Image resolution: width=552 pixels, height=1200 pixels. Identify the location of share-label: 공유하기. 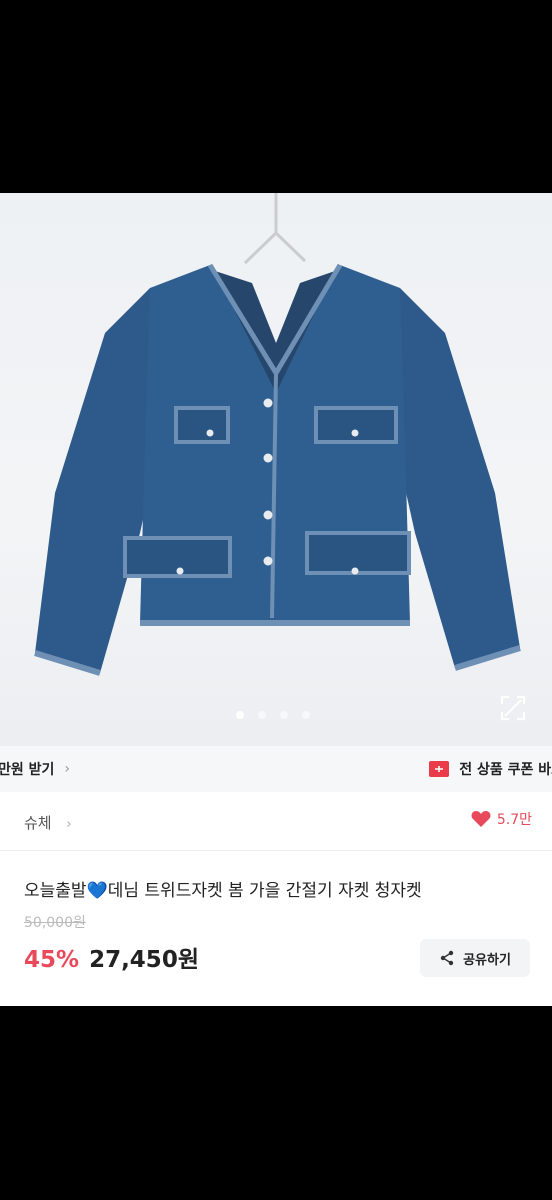
(487, 960).